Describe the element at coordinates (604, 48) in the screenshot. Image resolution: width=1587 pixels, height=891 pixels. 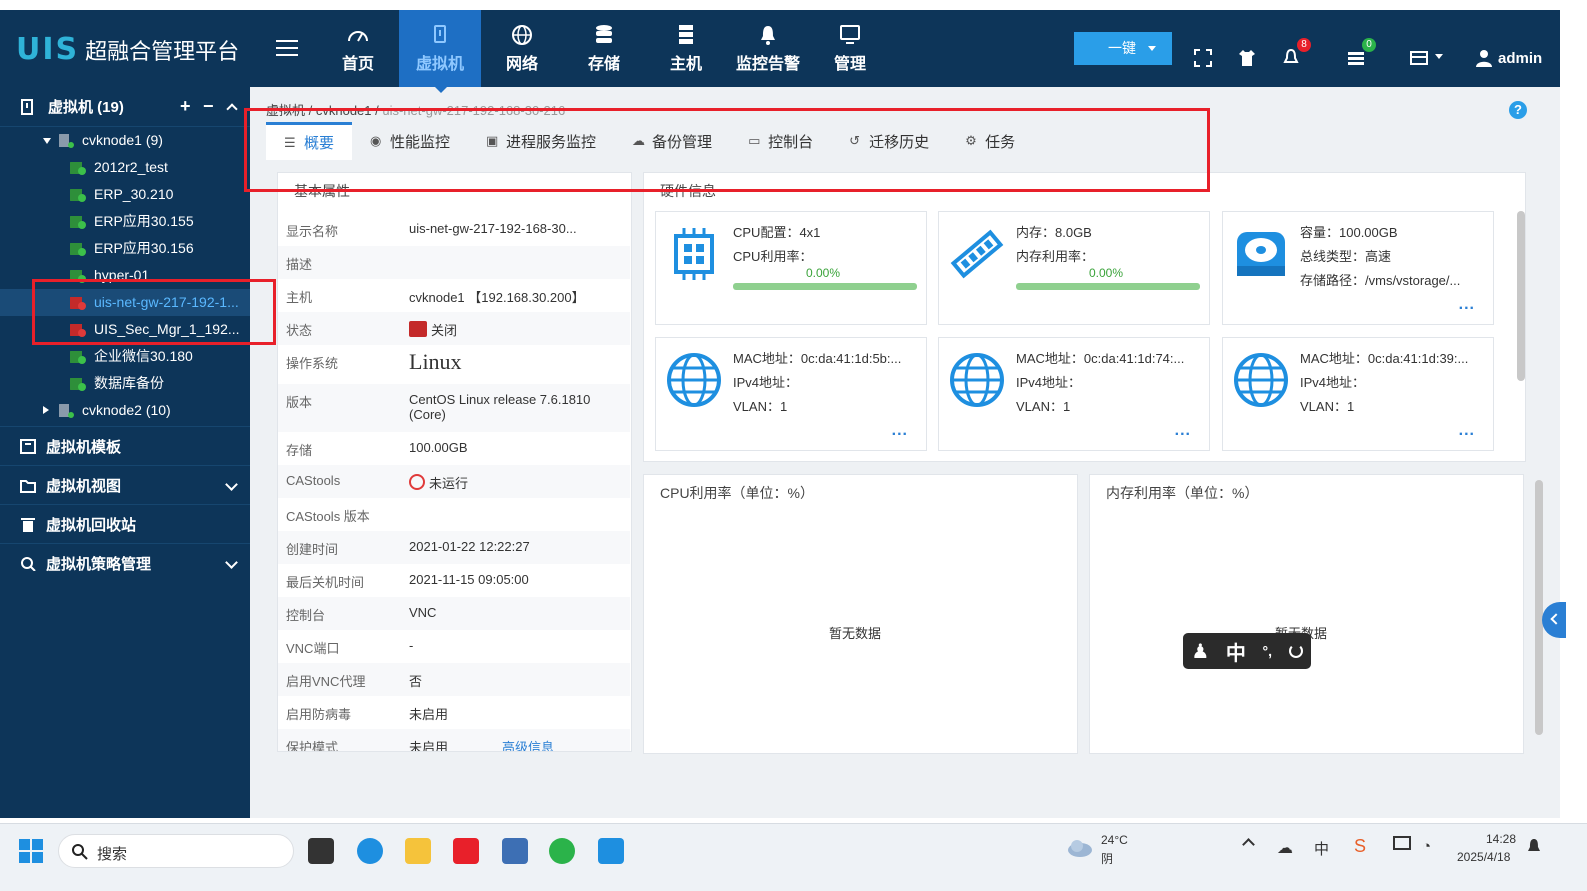
I see `nav-storage: 存储` at that location.